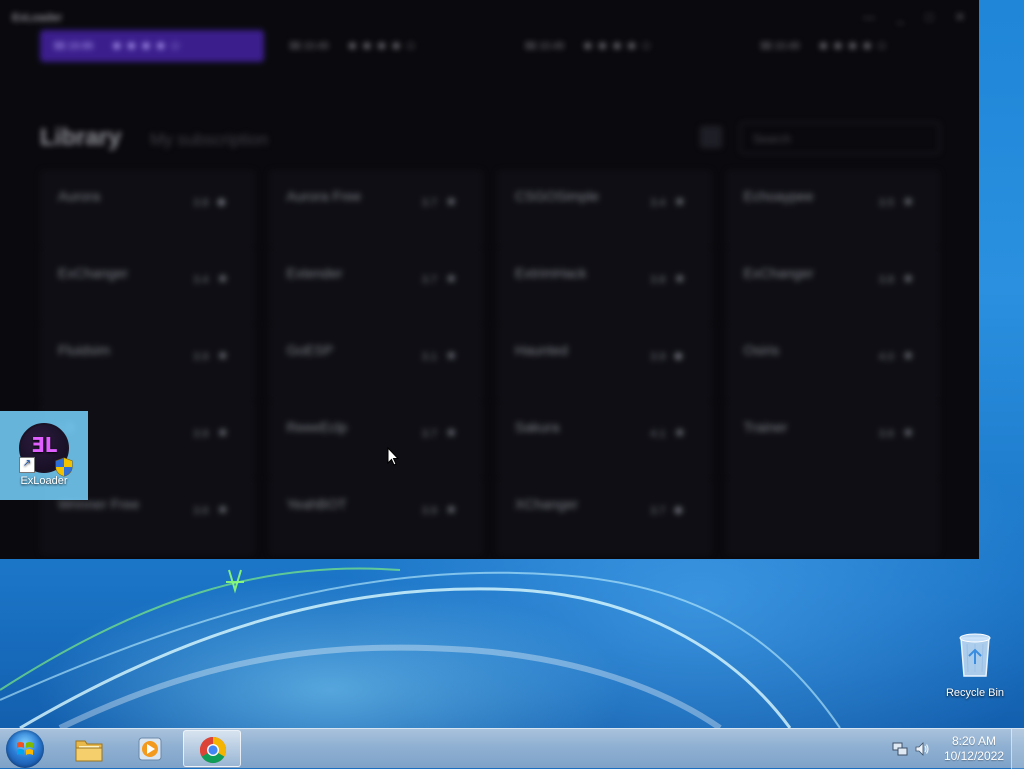 This screenshot has height=769, width=1024. I want to click on library-search-input: Search, so click(840, 138).